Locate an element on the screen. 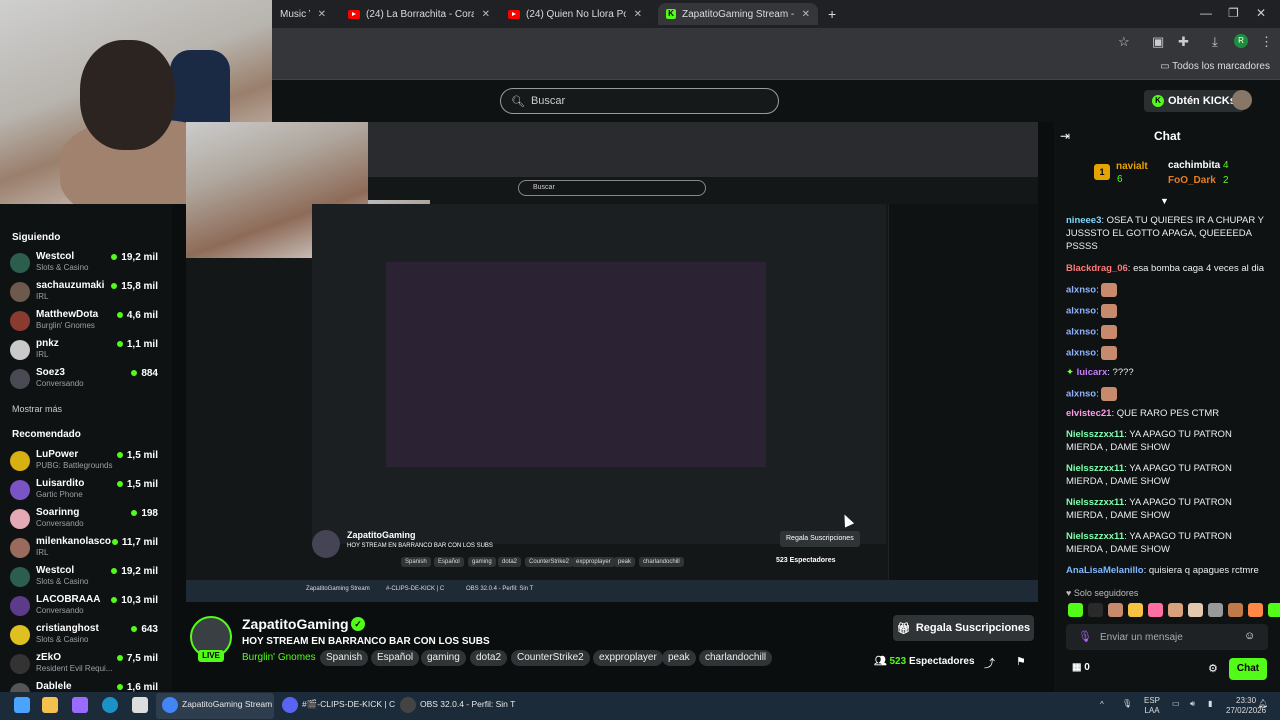  stream-tag: Spanish is located at coordinates (344, 658).